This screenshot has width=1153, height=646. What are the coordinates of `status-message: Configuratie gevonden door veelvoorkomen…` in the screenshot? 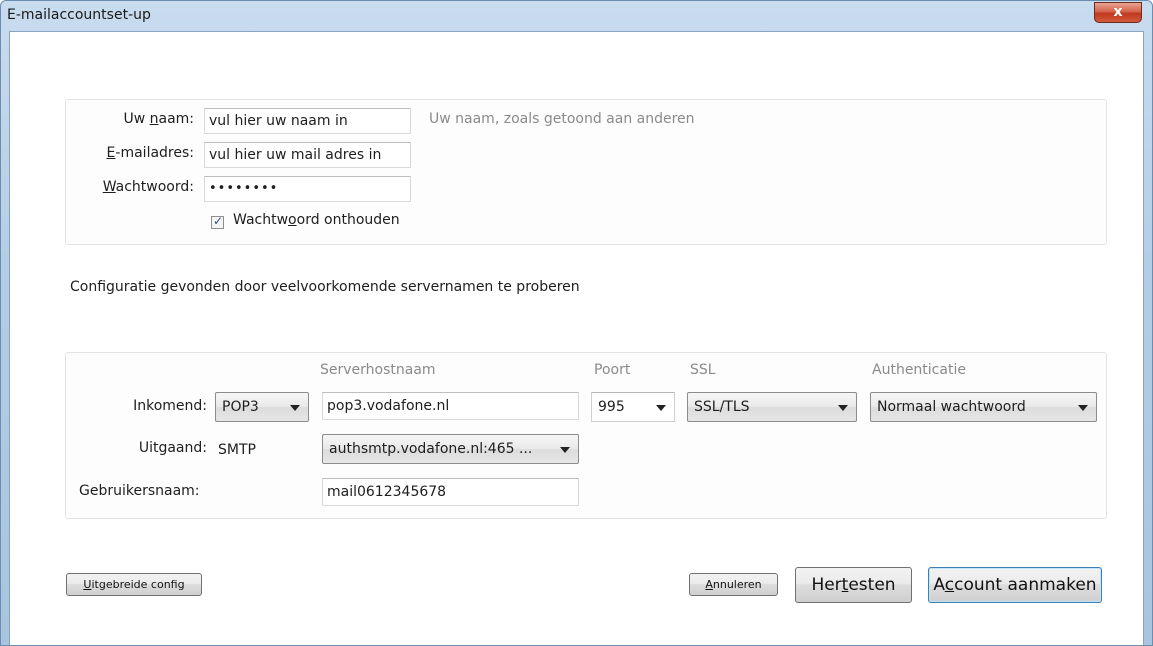 It's located at (325, 287).